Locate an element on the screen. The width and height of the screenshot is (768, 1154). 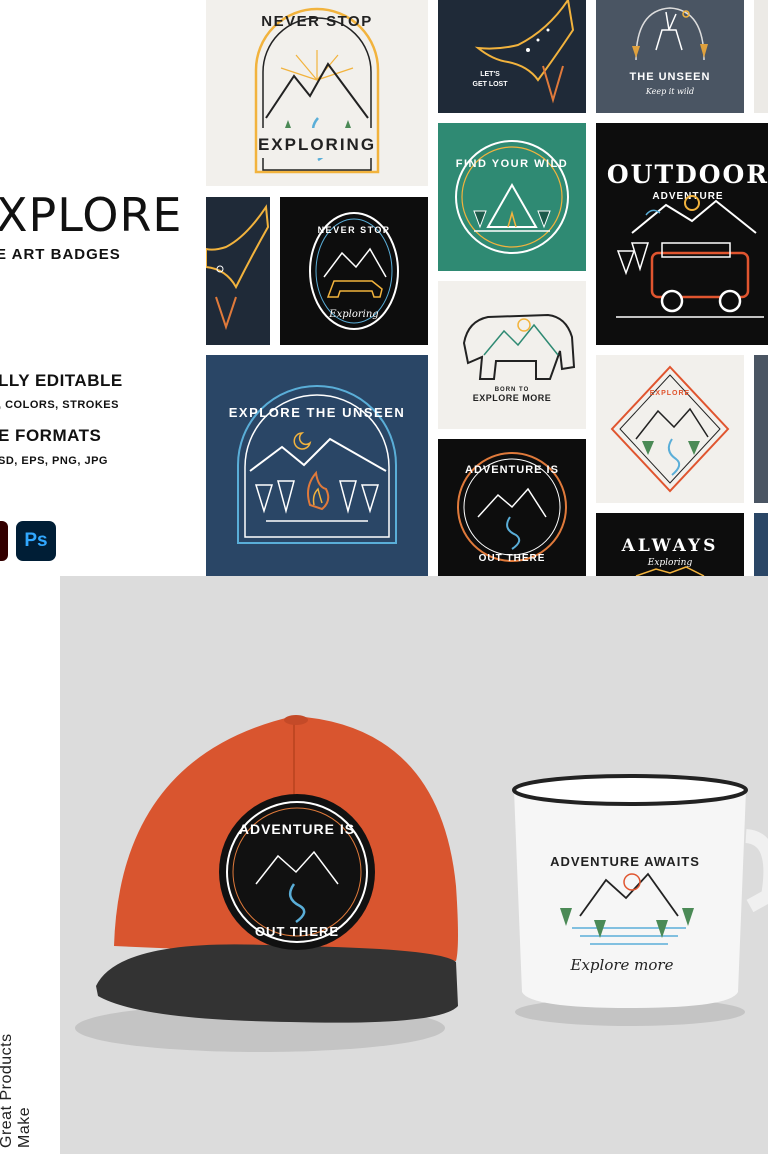
feature-desc-formats: SD, EPS, PNG, JPG is located at coordinates (54, 461).